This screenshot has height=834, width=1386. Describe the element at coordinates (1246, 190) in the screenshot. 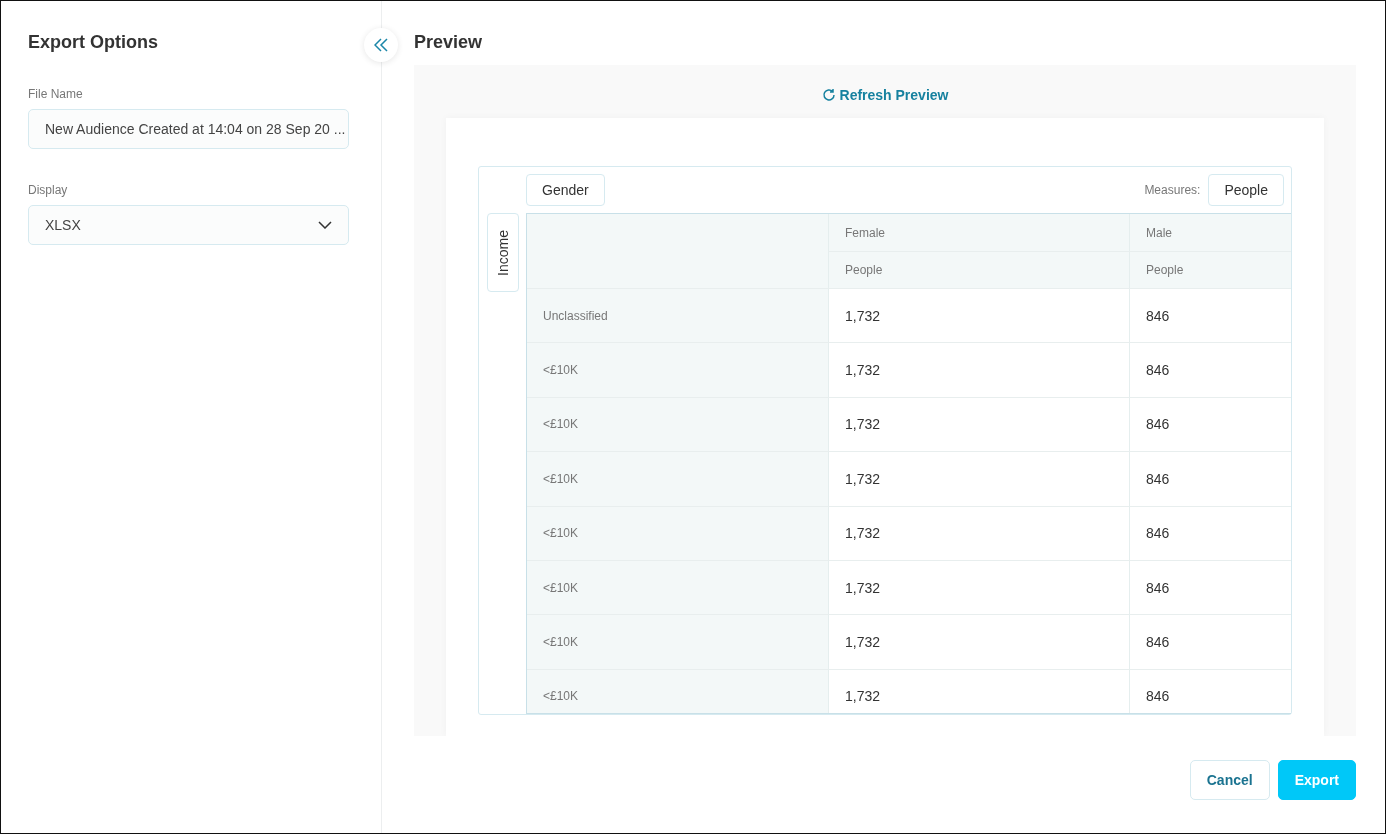

I see `measure-chip: People` at that location.